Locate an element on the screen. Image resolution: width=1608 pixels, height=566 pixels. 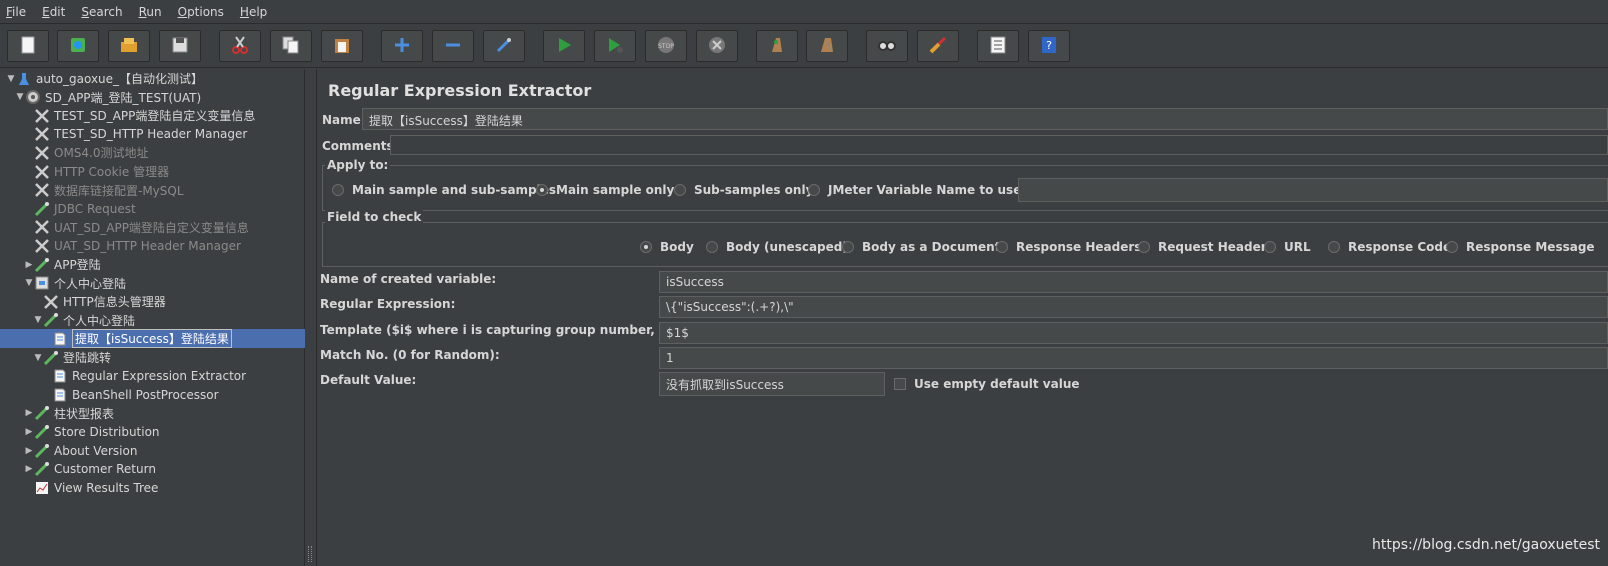
match-number-field: 1 is located at coordinates (1133, 358).